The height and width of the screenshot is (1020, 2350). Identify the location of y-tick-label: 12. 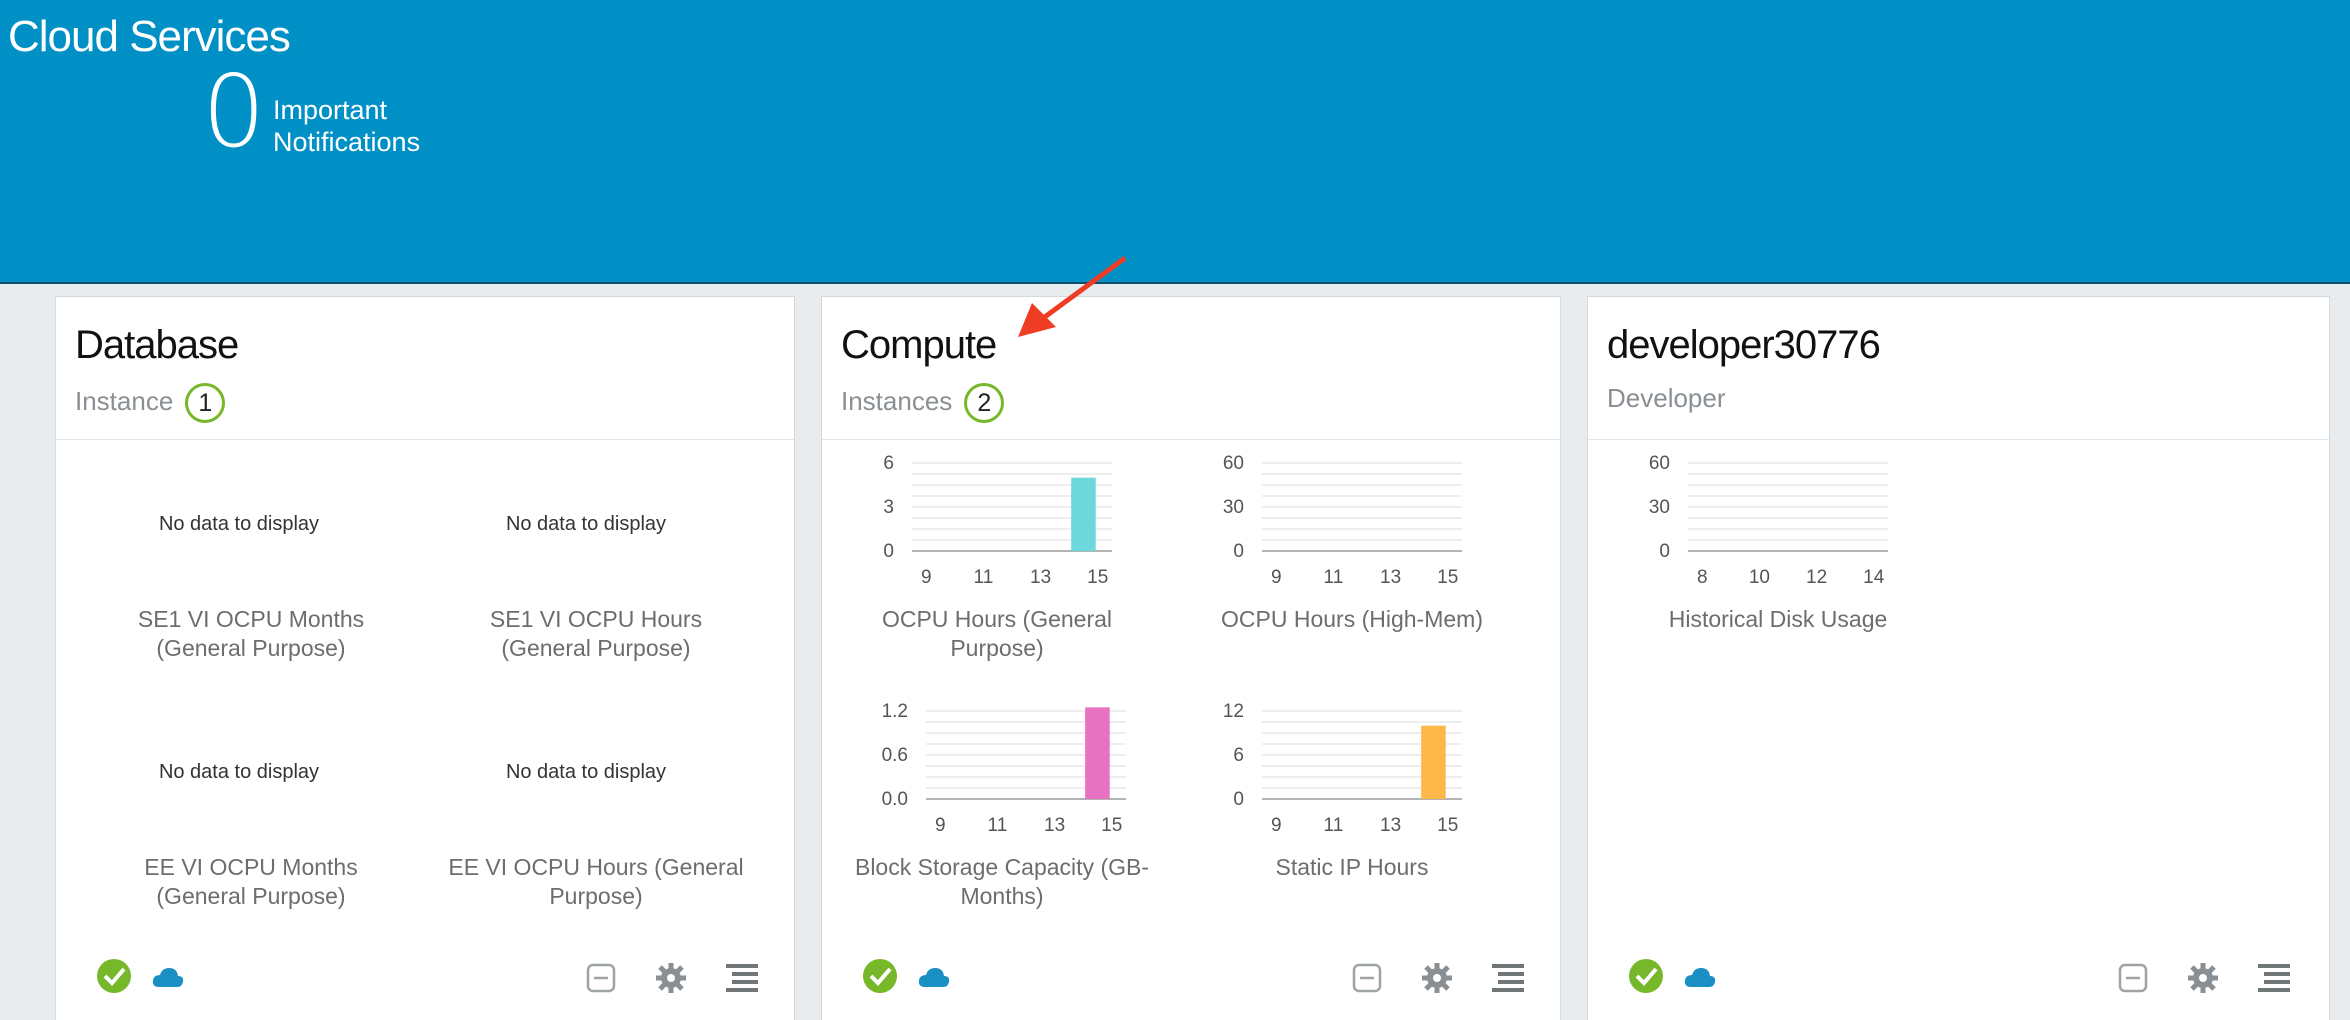
(1233, 711).